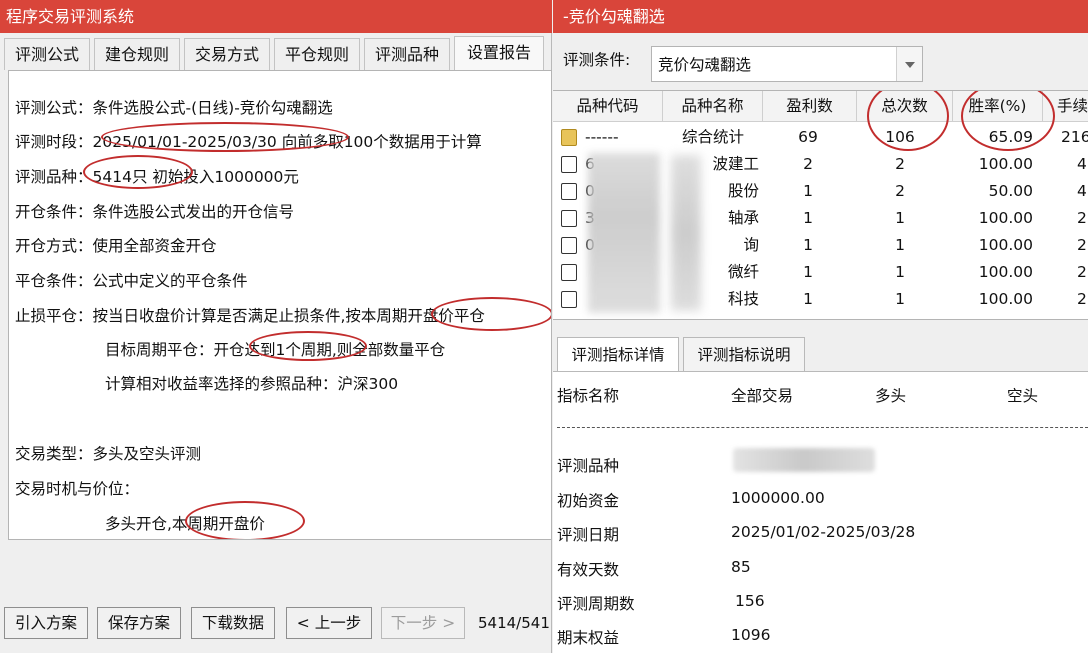  What do you see at coordinates (227, 54) in the screenshot?
I see `tab-trade-mode: 交易方式` at bounding box center [227, 54].